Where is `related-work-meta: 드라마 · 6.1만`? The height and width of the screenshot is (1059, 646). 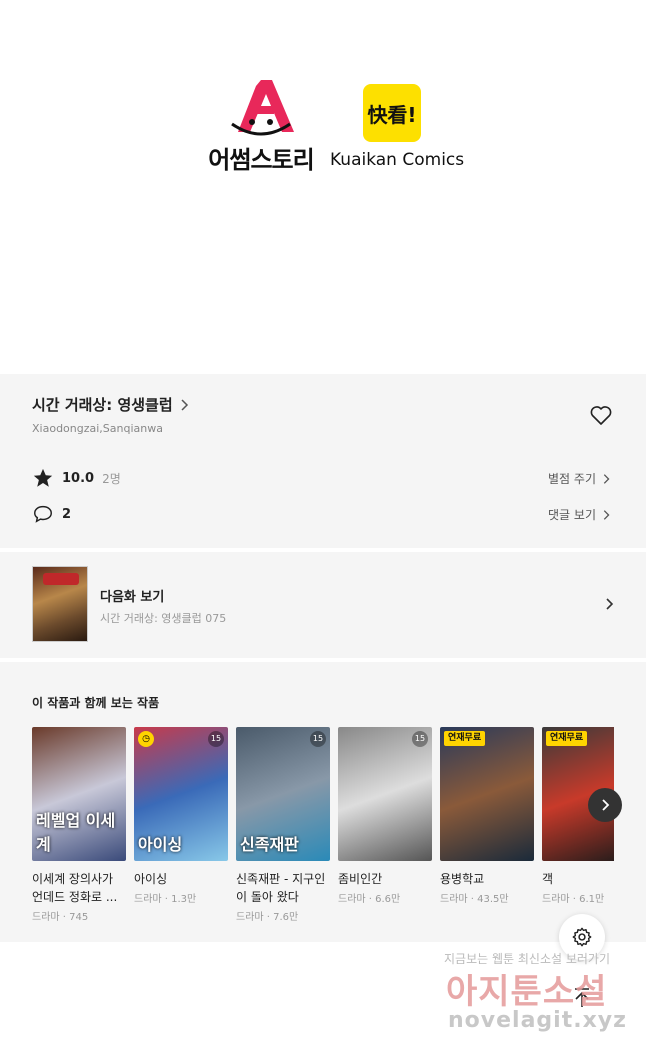
related-work-meta: 드라마 · 6.1만 is located at coordinates (573, 899).